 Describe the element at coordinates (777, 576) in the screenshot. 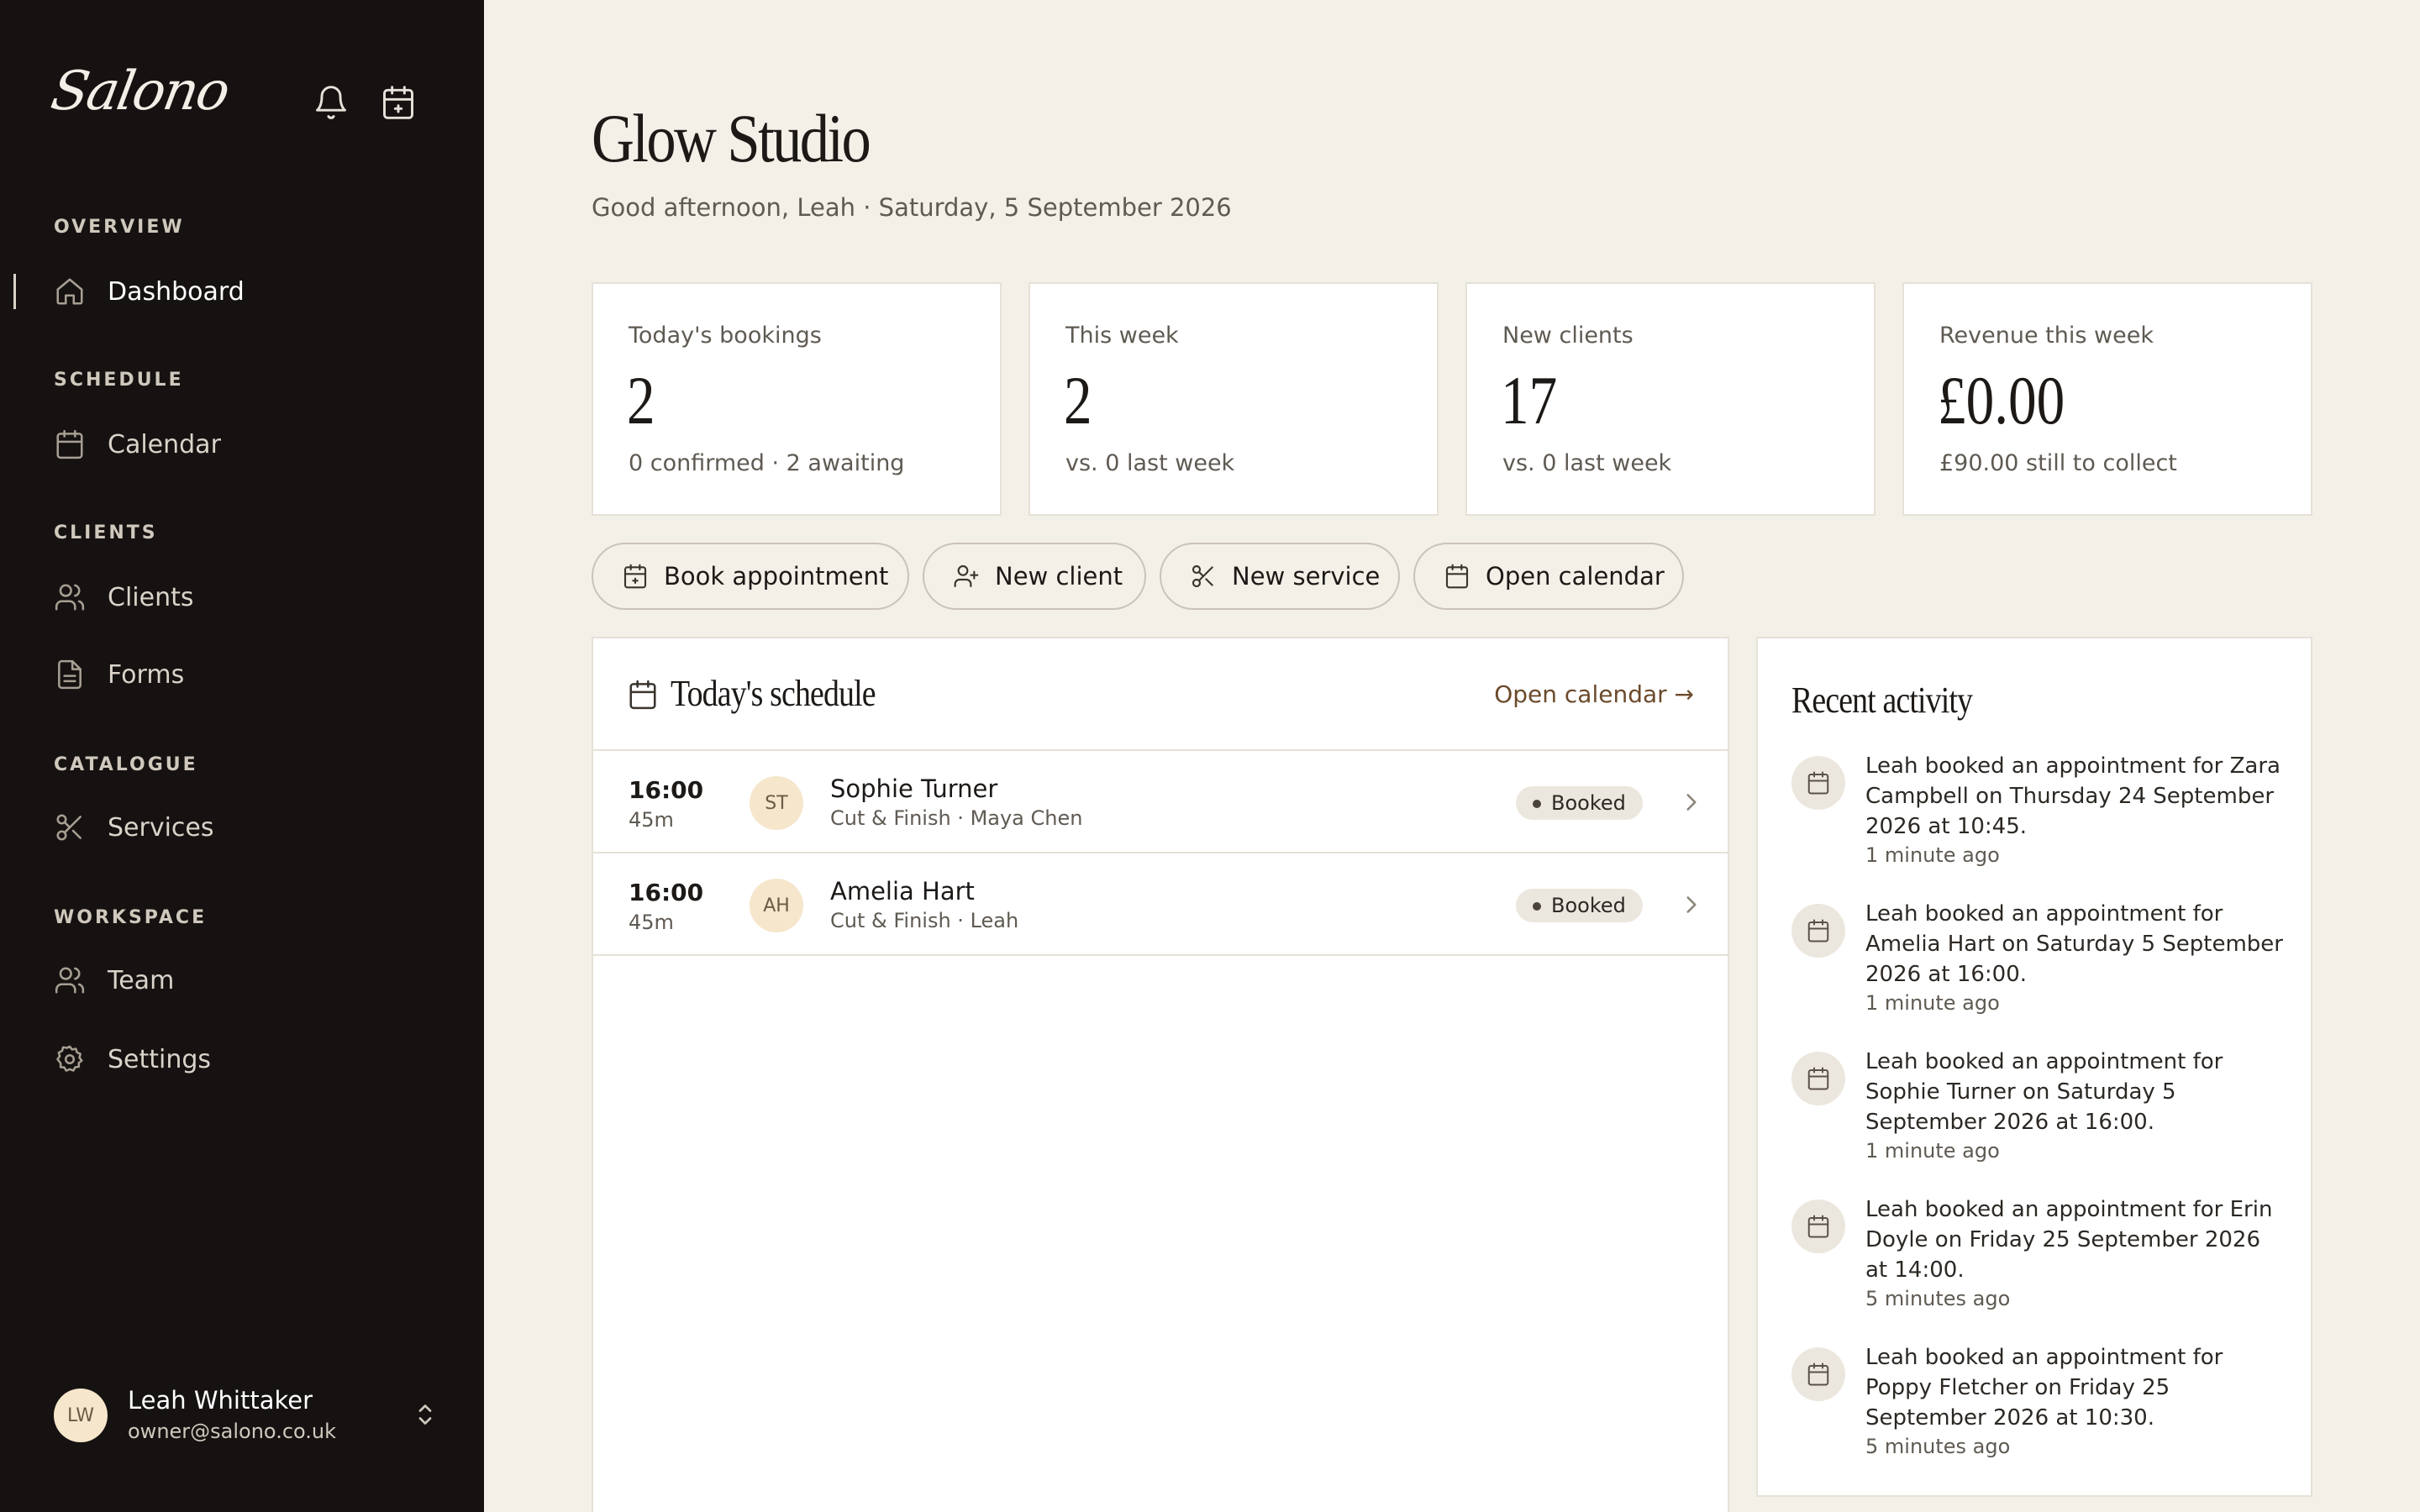

I see `button-label: Book appointment` at that location.